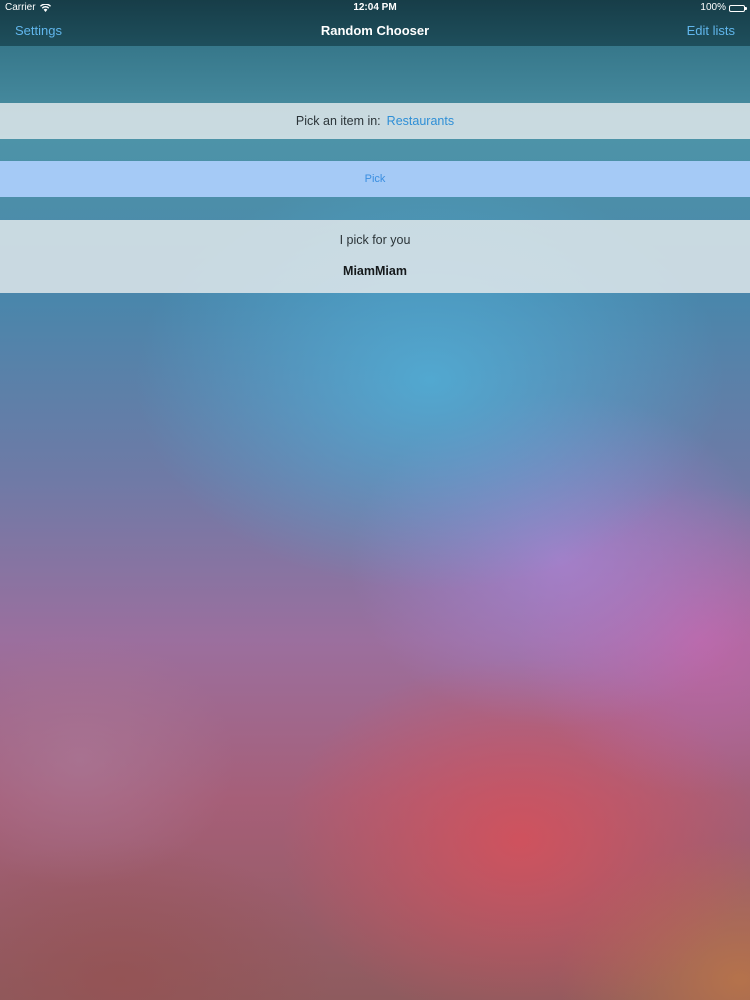 The width and height of the screenshot is (750, 1000). What do you see at coordinates (711, 31) in the screenshot?
I see `edit-lists-button: Edit lists` at bounding box center [711, 31].